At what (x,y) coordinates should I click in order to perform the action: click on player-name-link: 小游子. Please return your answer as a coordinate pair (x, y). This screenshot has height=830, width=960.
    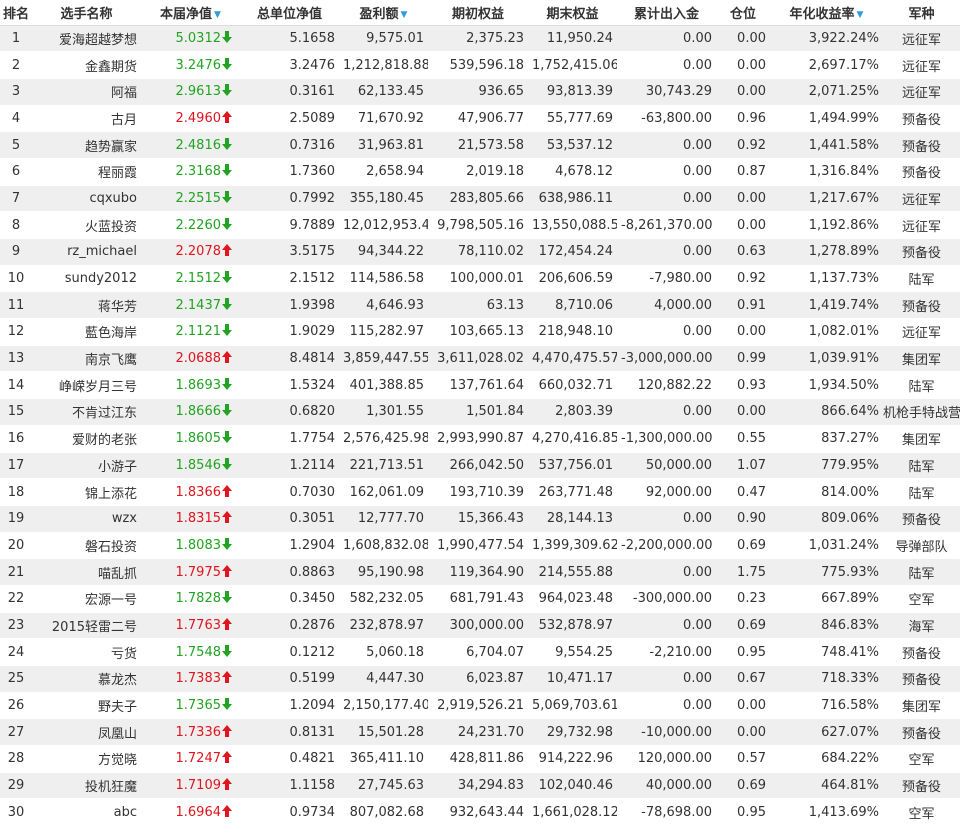
    Looking at the image, I should click on (117, 467).